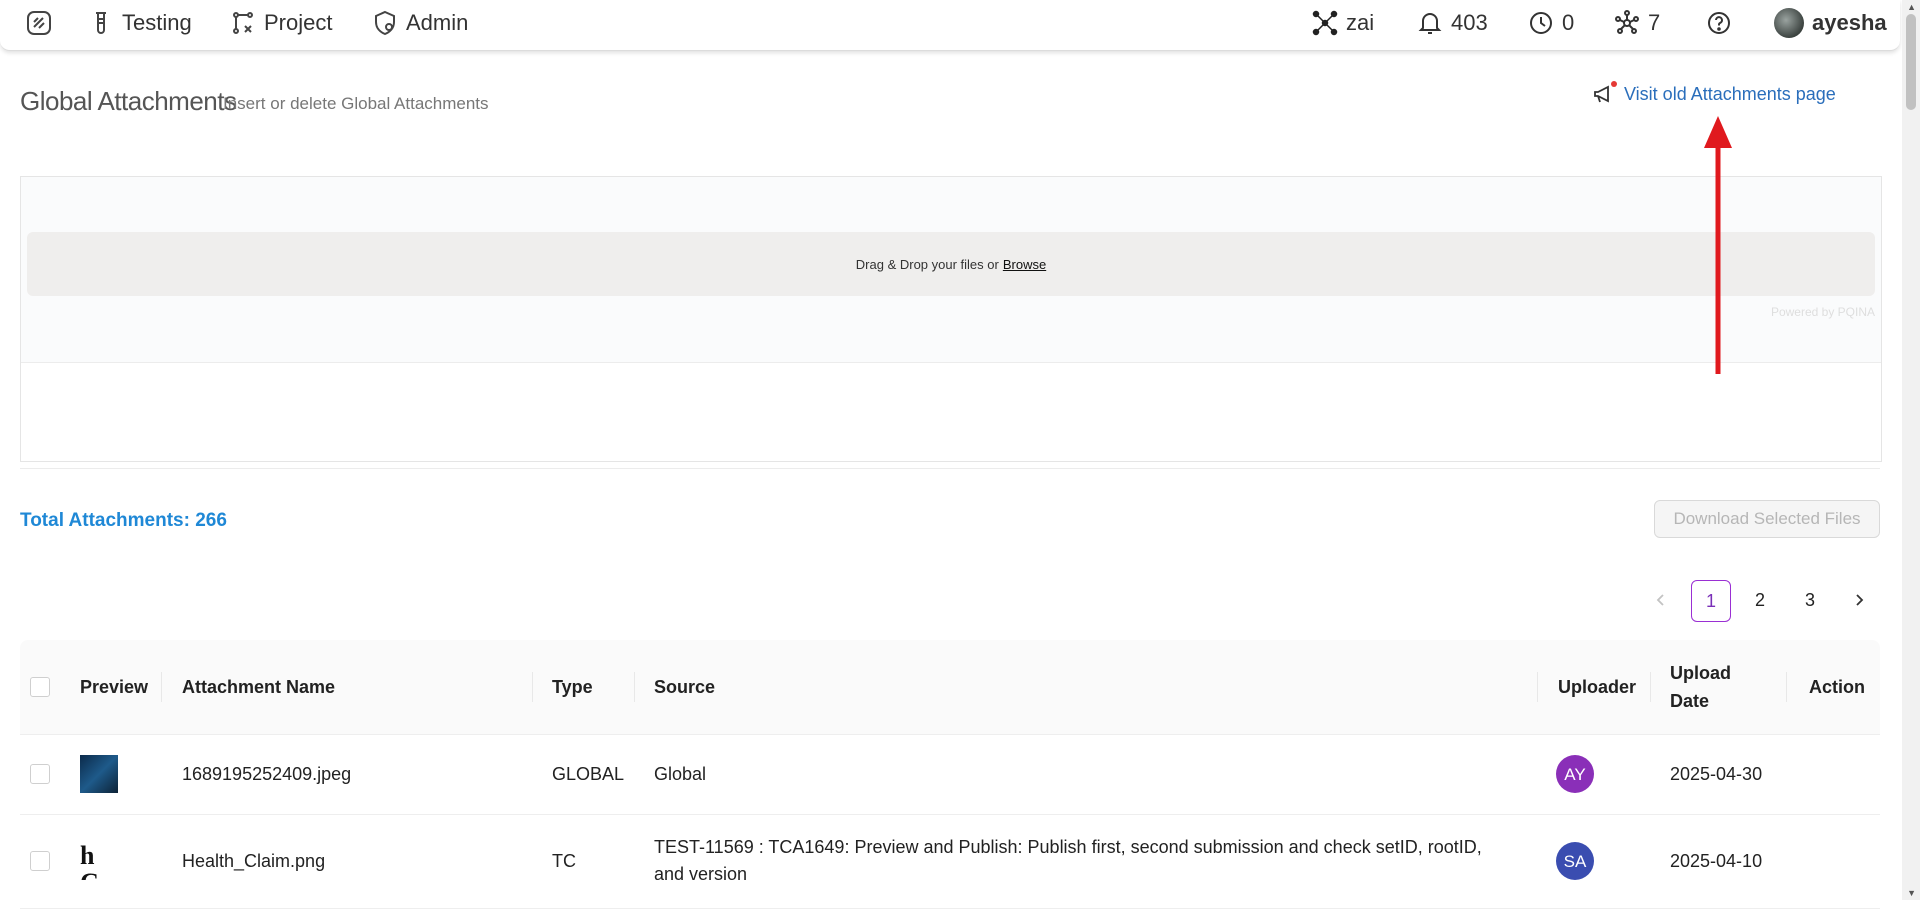 Image resolution: width=1920 pixels, height=909 pixels. I want to click on username: ayesha, so click(1849, 22).